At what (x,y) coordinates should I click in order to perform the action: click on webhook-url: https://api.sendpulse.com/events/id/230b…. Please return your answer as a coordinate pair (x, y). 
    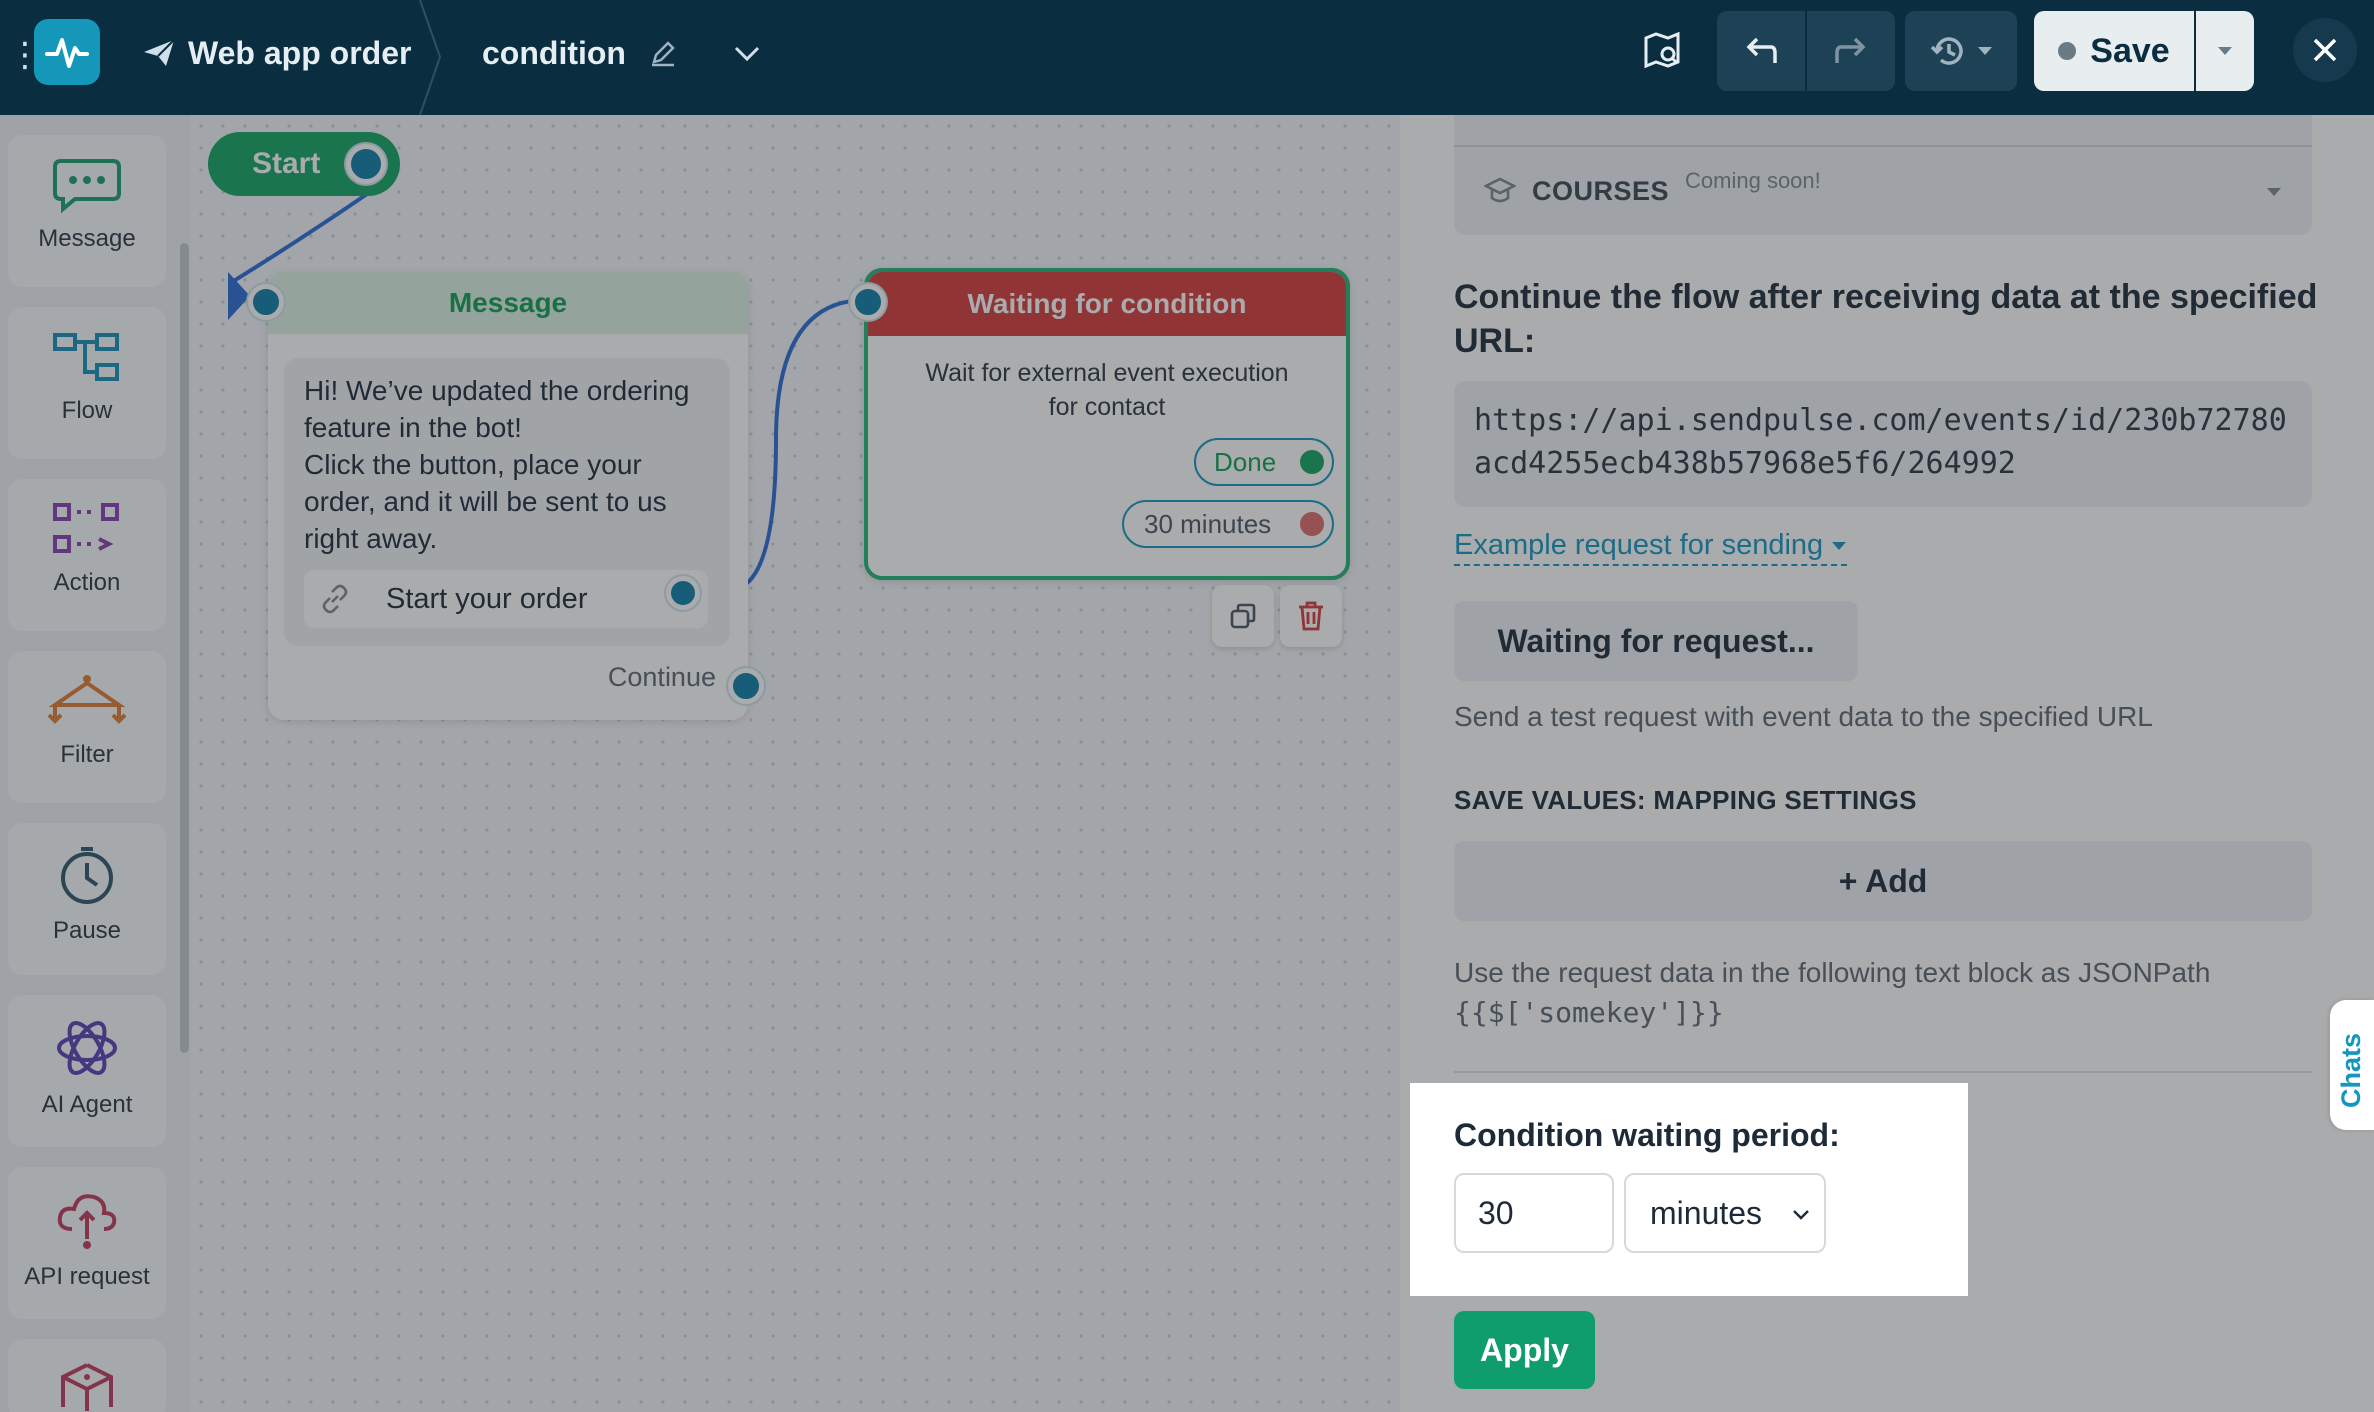
    Looking at the image, I should click on (1883, 444).